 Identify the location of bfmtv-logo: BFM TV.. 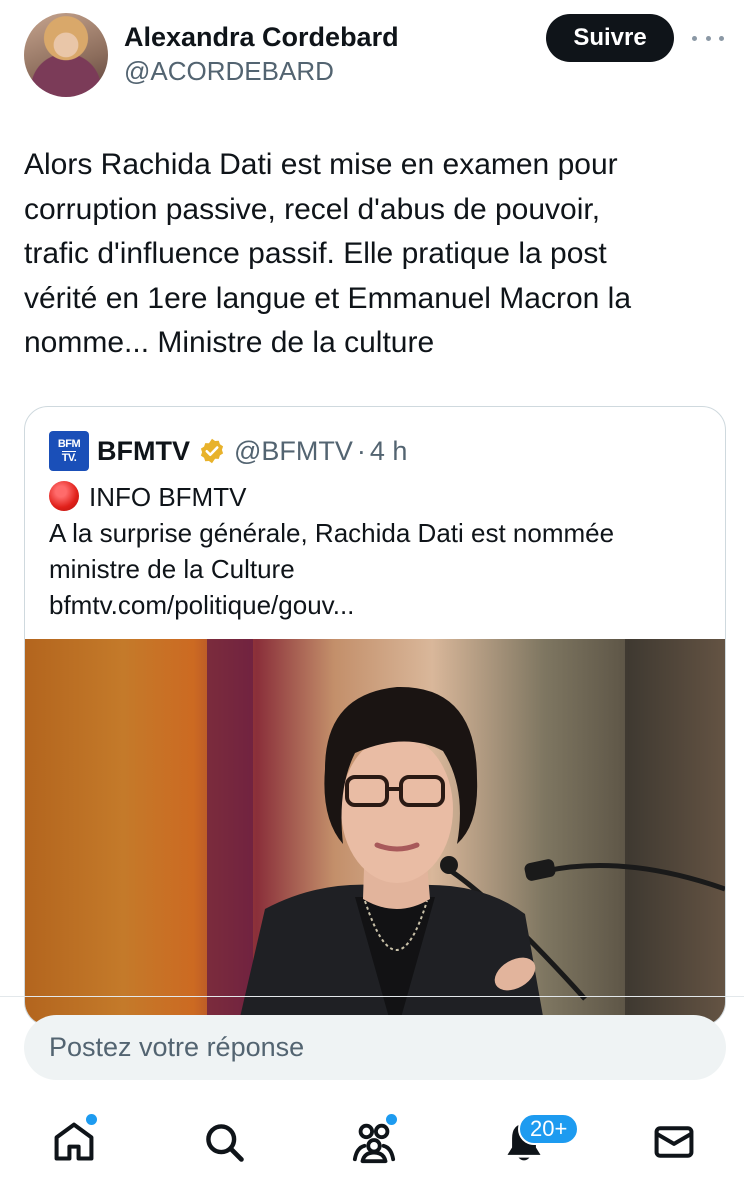
(69, 451).